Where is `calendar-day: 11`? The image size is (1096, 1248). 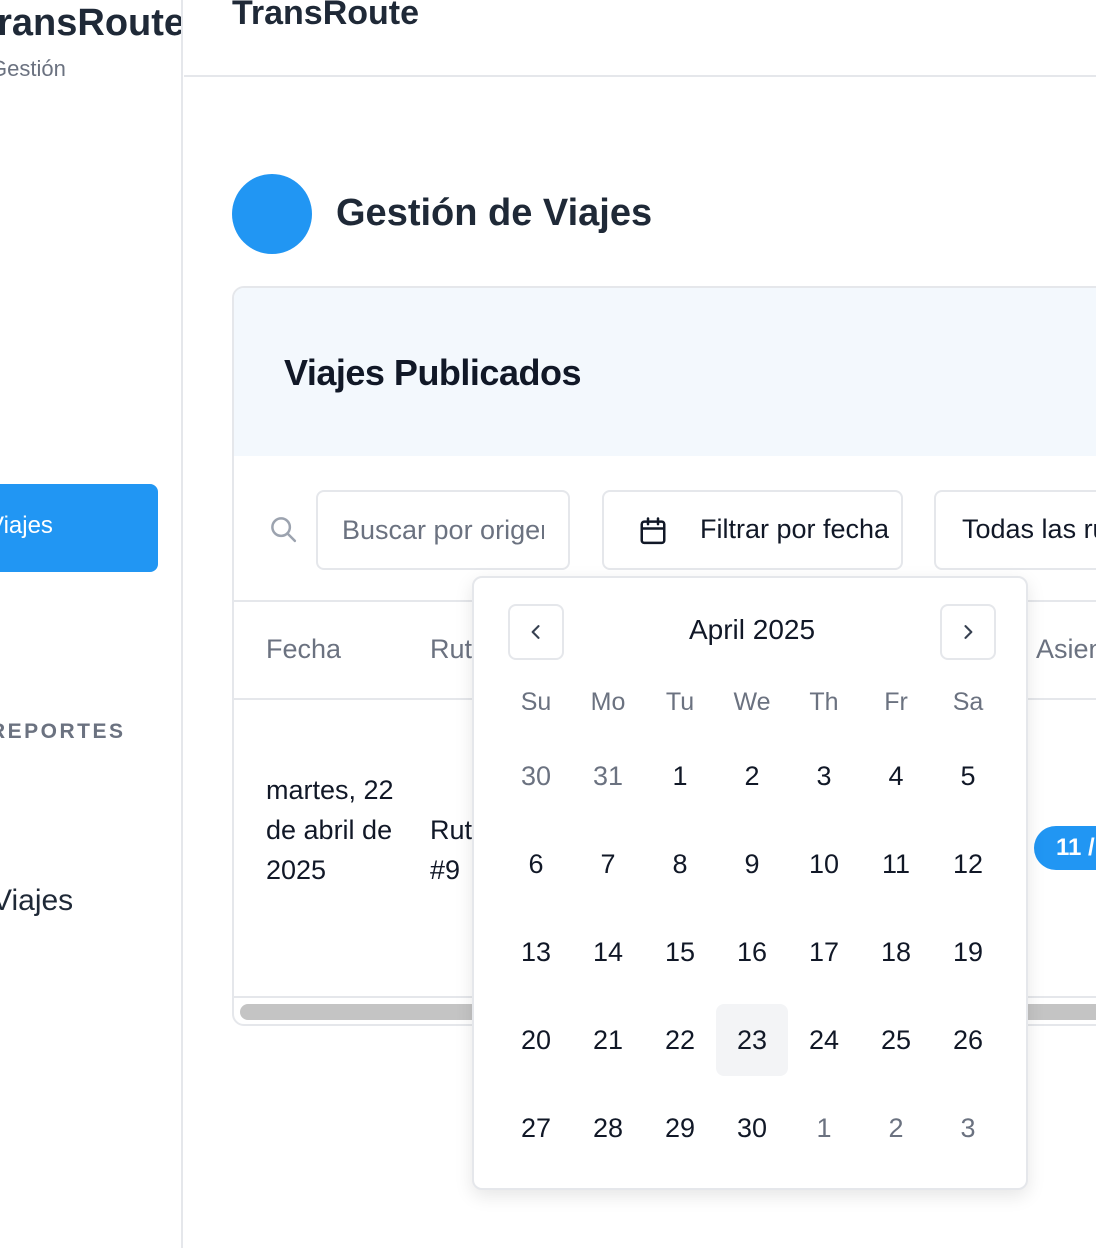 calendar-day: 11 is located at coordinates (896, 864).